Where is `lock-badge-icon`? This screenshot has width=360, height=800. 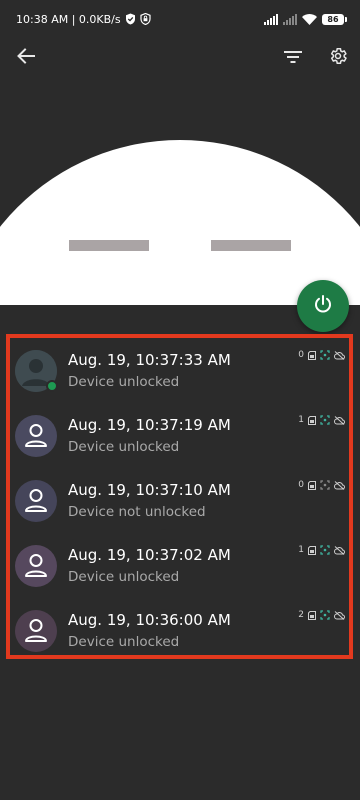
lock-badge-icon is located at coordinates (145, 19).